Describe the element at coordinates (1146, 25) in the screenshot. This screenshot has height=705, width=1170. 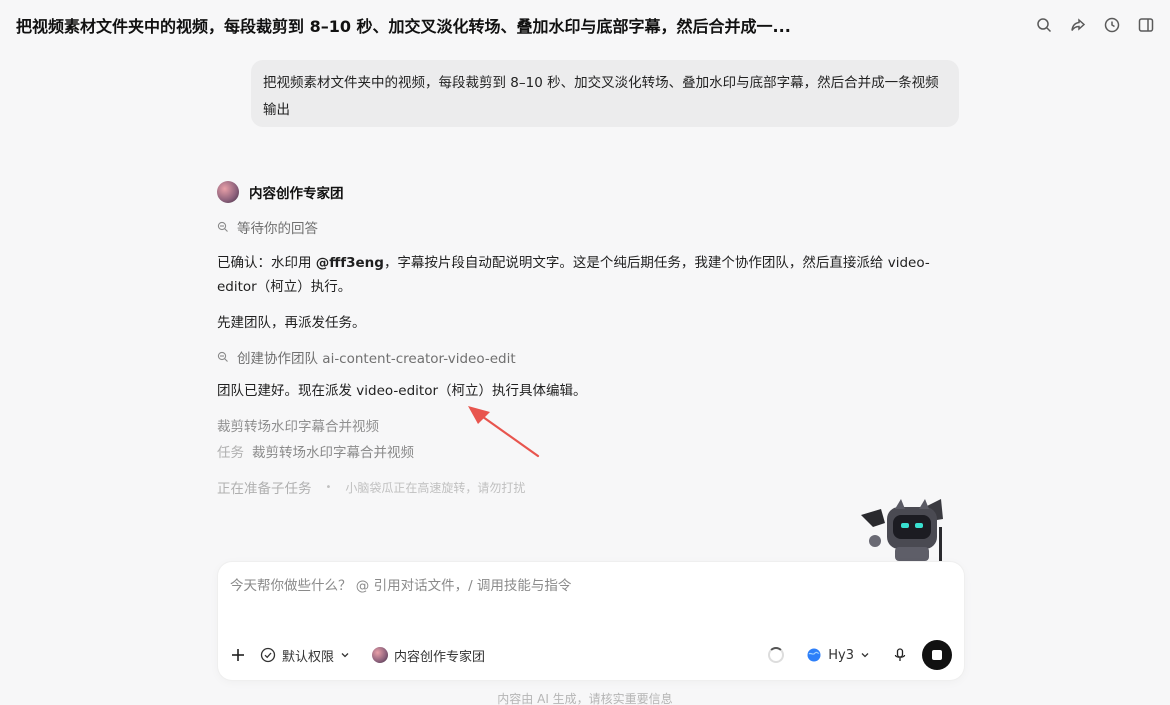
I see `panel-icon` at that location.